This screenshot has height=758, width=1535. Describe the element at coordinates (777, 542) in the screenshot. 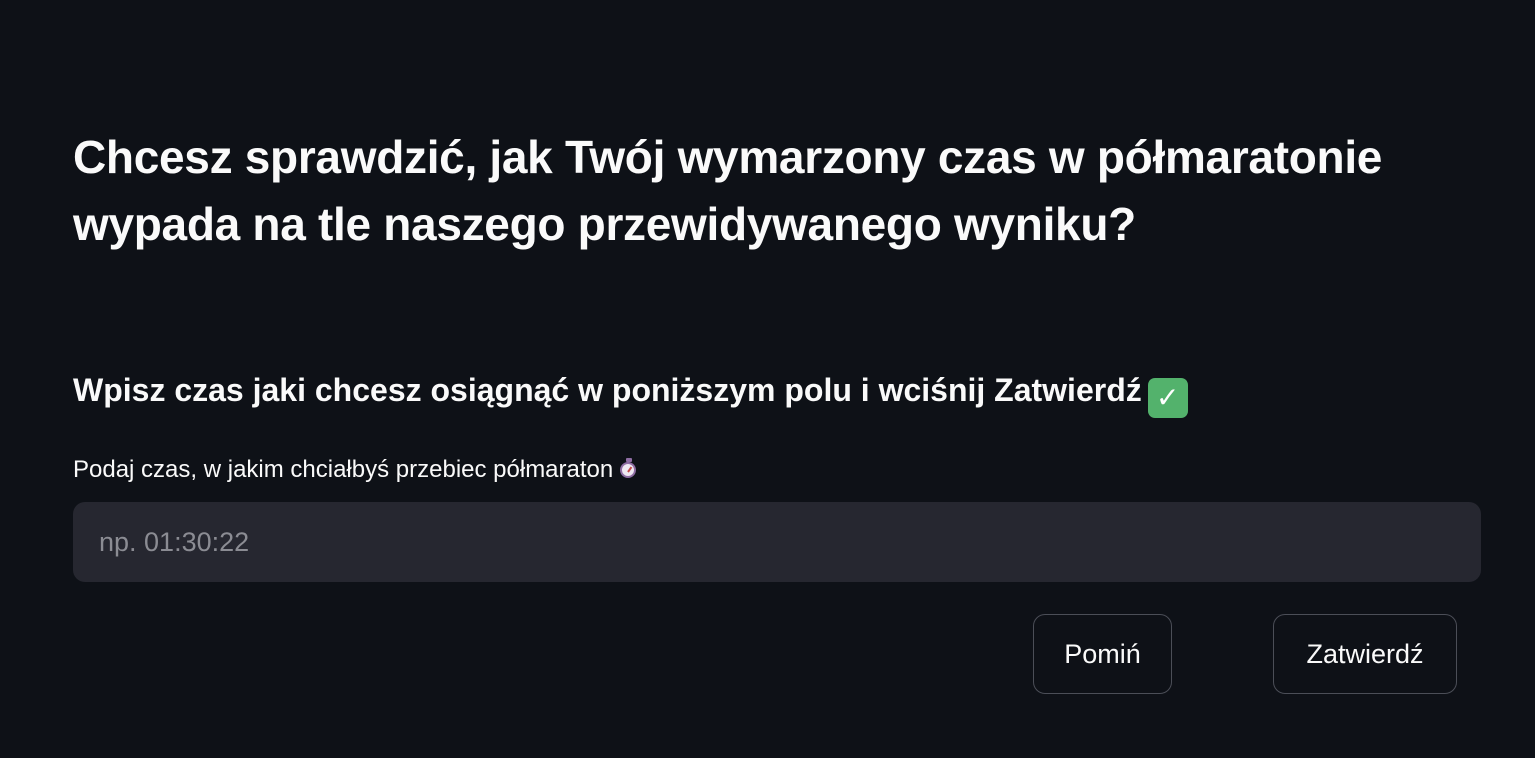

I see `time-input` at that location.